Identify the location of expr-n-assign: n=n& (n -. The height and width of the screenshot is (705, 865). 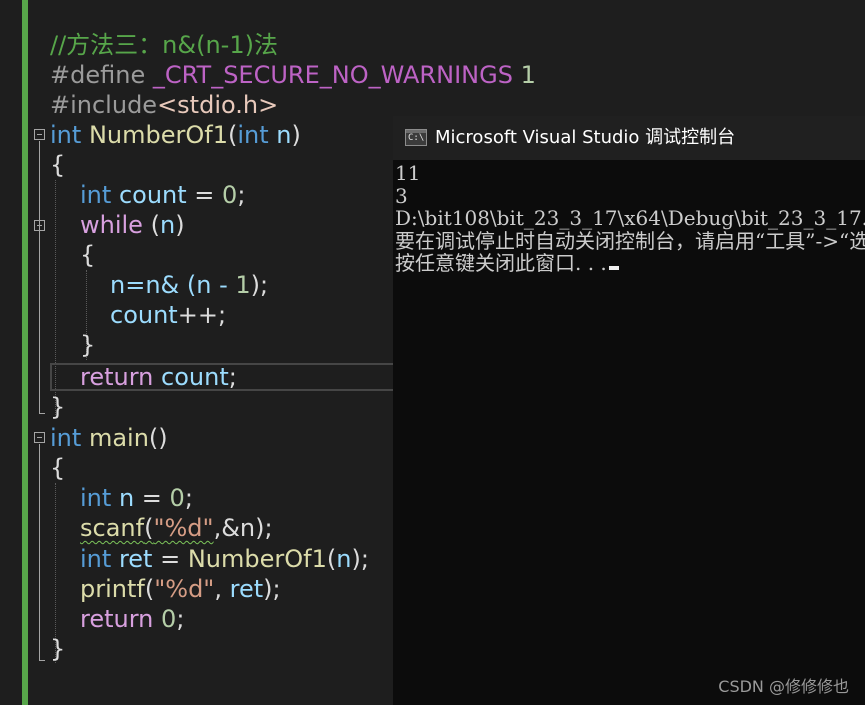
(173, 285).